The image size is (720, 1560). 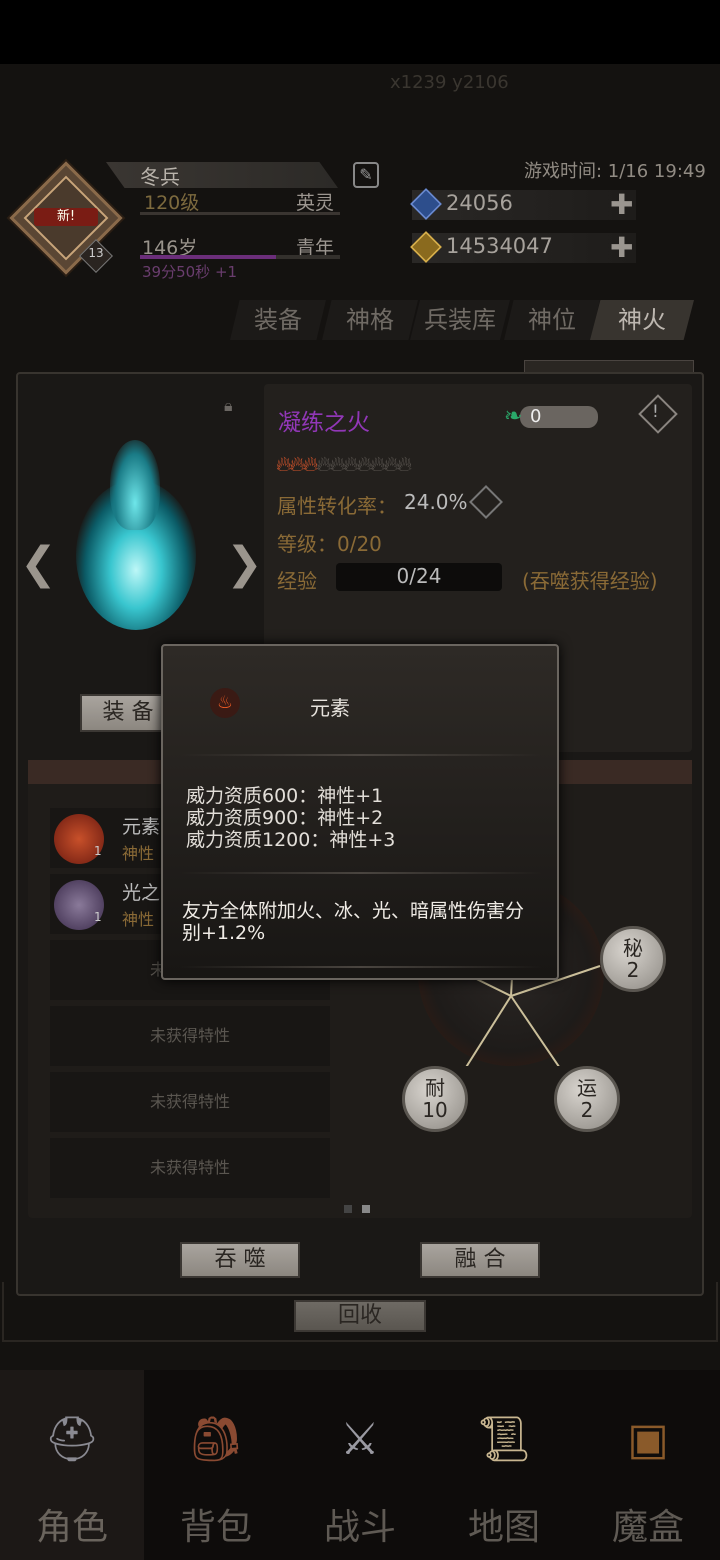 I want to click on attribute-node-luck: 运 2, so click(x=587, y=1099).